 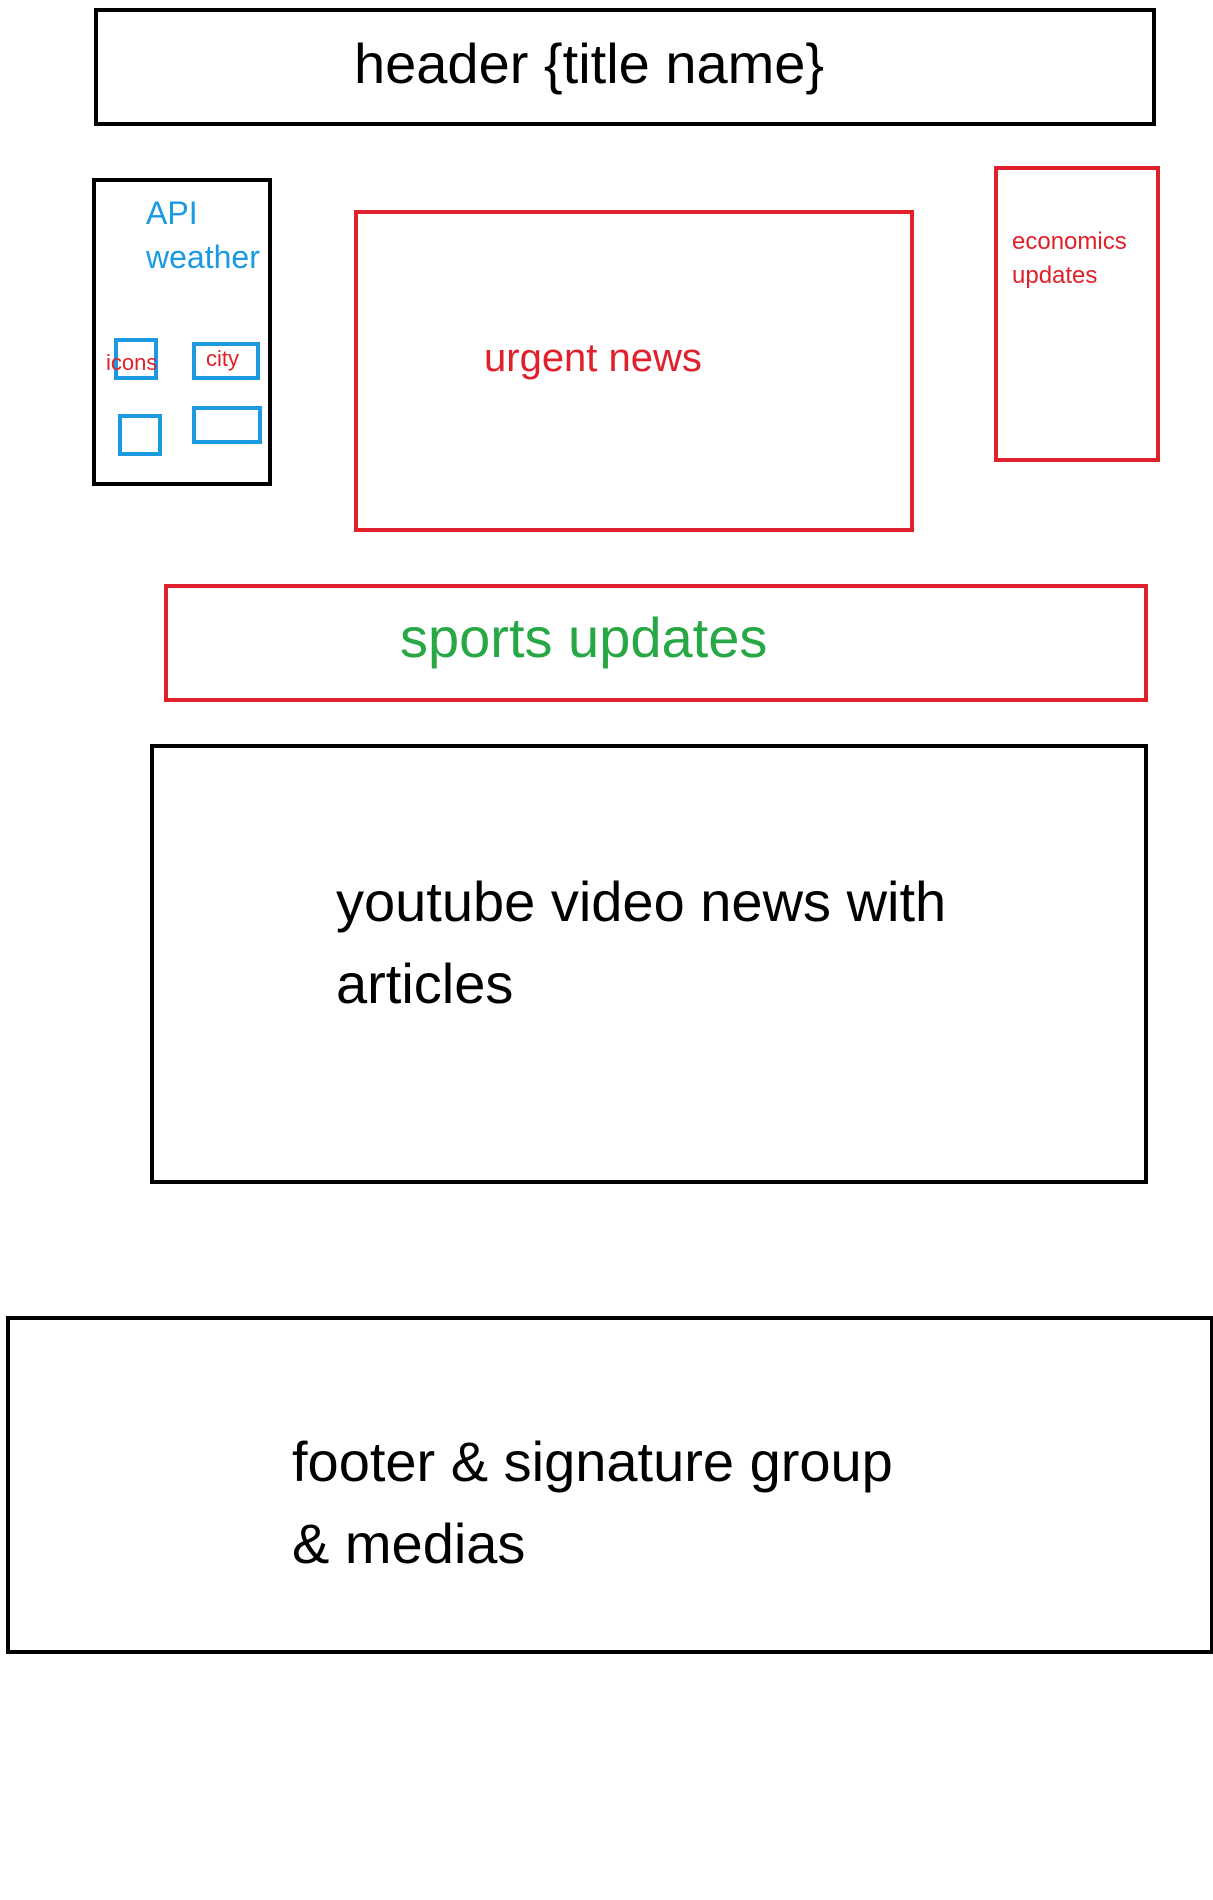 I want to click on economics-label-line2: updates, so click(x=1055, y=275).